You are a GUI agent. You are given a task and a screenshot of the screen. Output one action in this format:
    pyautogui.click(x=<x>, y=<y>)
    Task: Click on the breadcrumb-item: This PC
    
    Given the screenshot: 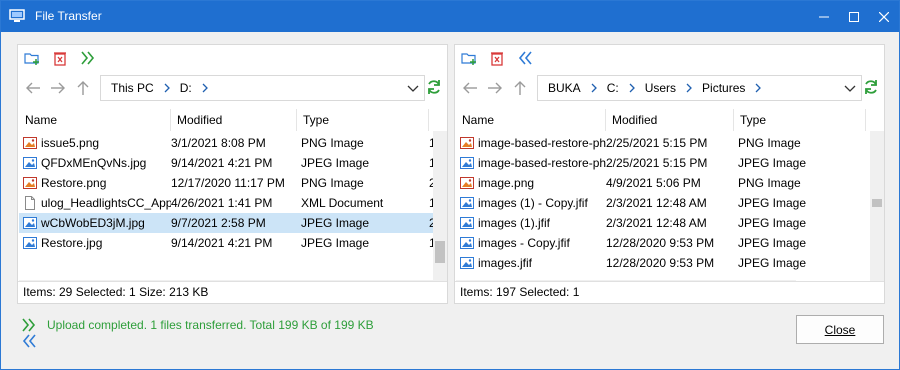 What is the action you would take?
    pyautogui.click(x=132, y=88)
    